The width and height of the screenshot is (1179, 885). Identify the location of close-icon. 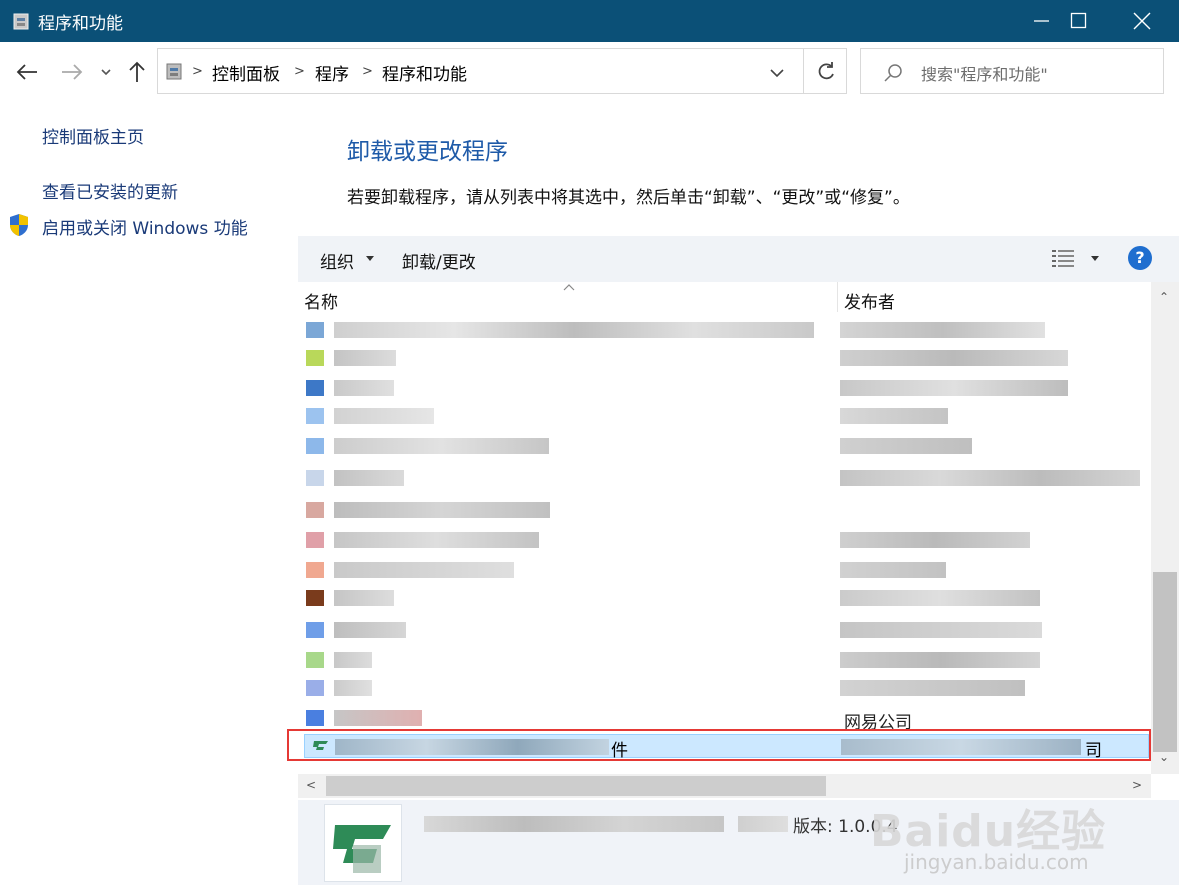
(1142, 21).